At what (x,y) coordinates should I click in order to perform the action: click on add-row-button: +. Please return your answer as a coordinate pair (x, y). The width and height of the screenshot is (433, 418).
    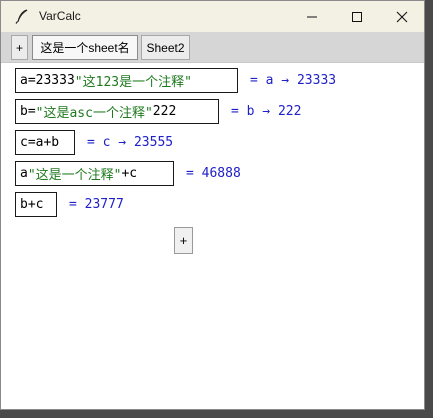
    Looking at the image, I should click on (183, 240).